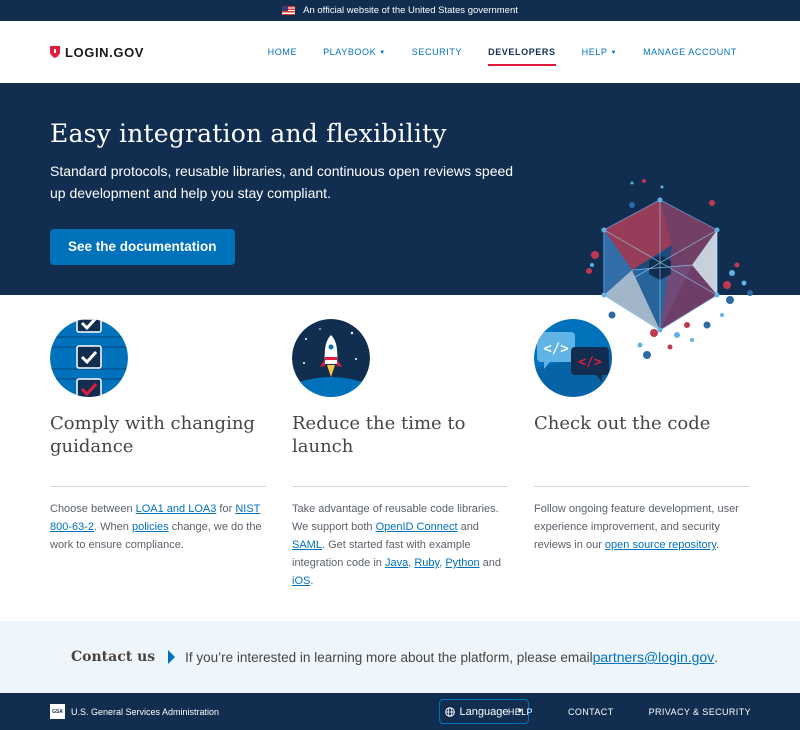 The image size is (800, 730). I want to click on hero-title: Easy integration and flexibility, so click(248, 133).